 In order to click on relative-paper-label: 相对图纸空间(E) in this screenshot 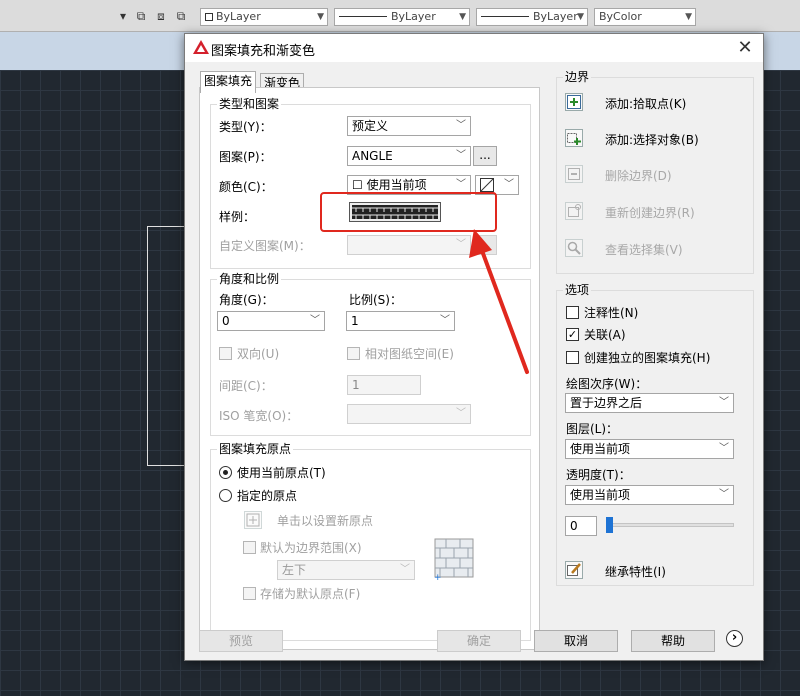, I will do `click(409, 354)`.